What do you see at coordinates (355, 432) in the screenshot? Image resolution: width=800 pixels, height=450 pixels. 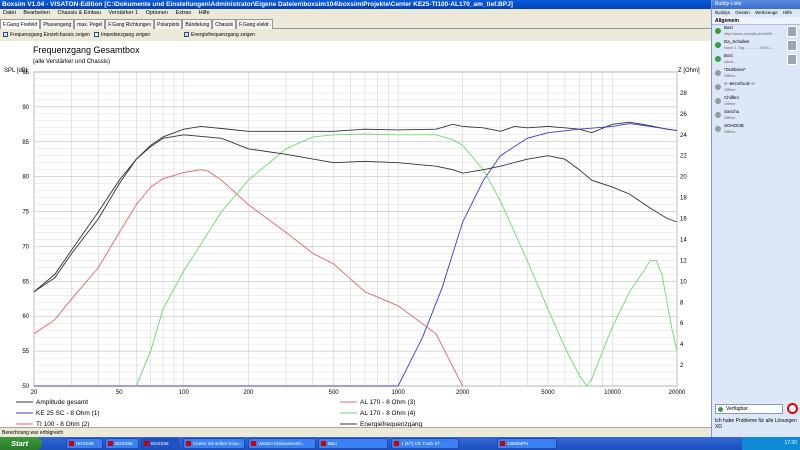 I see `status-bar: Berechnung war erfolgreich` at bounding box center [355, 432].